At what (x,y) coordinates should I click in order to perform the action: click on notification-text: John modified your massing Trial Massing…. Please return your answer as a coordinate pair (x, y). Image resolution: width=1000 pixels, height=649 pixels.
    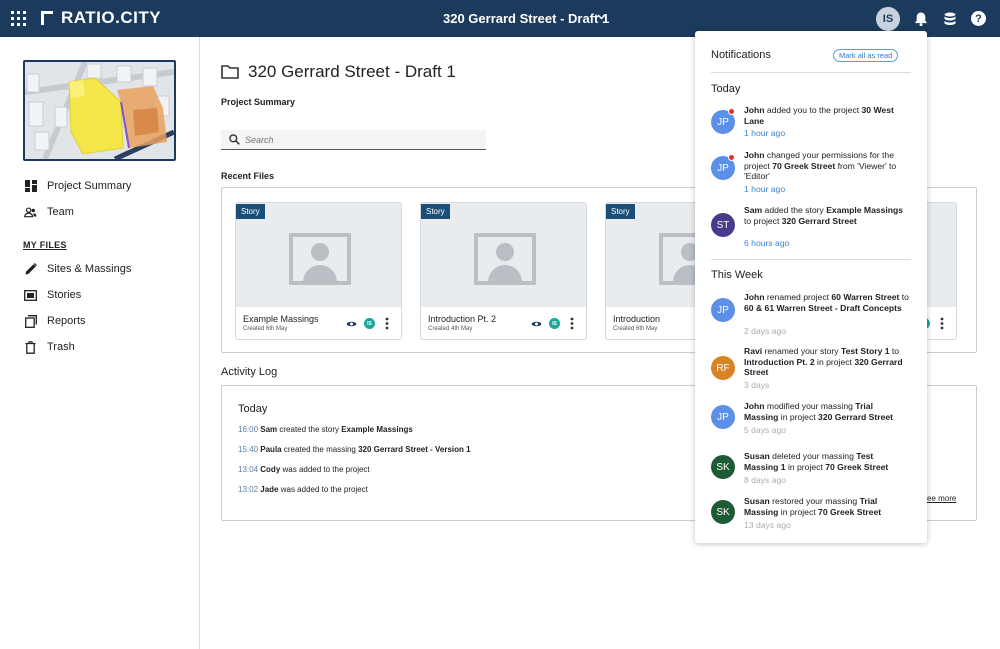
    Looking at the image, I should click on (819, 411).